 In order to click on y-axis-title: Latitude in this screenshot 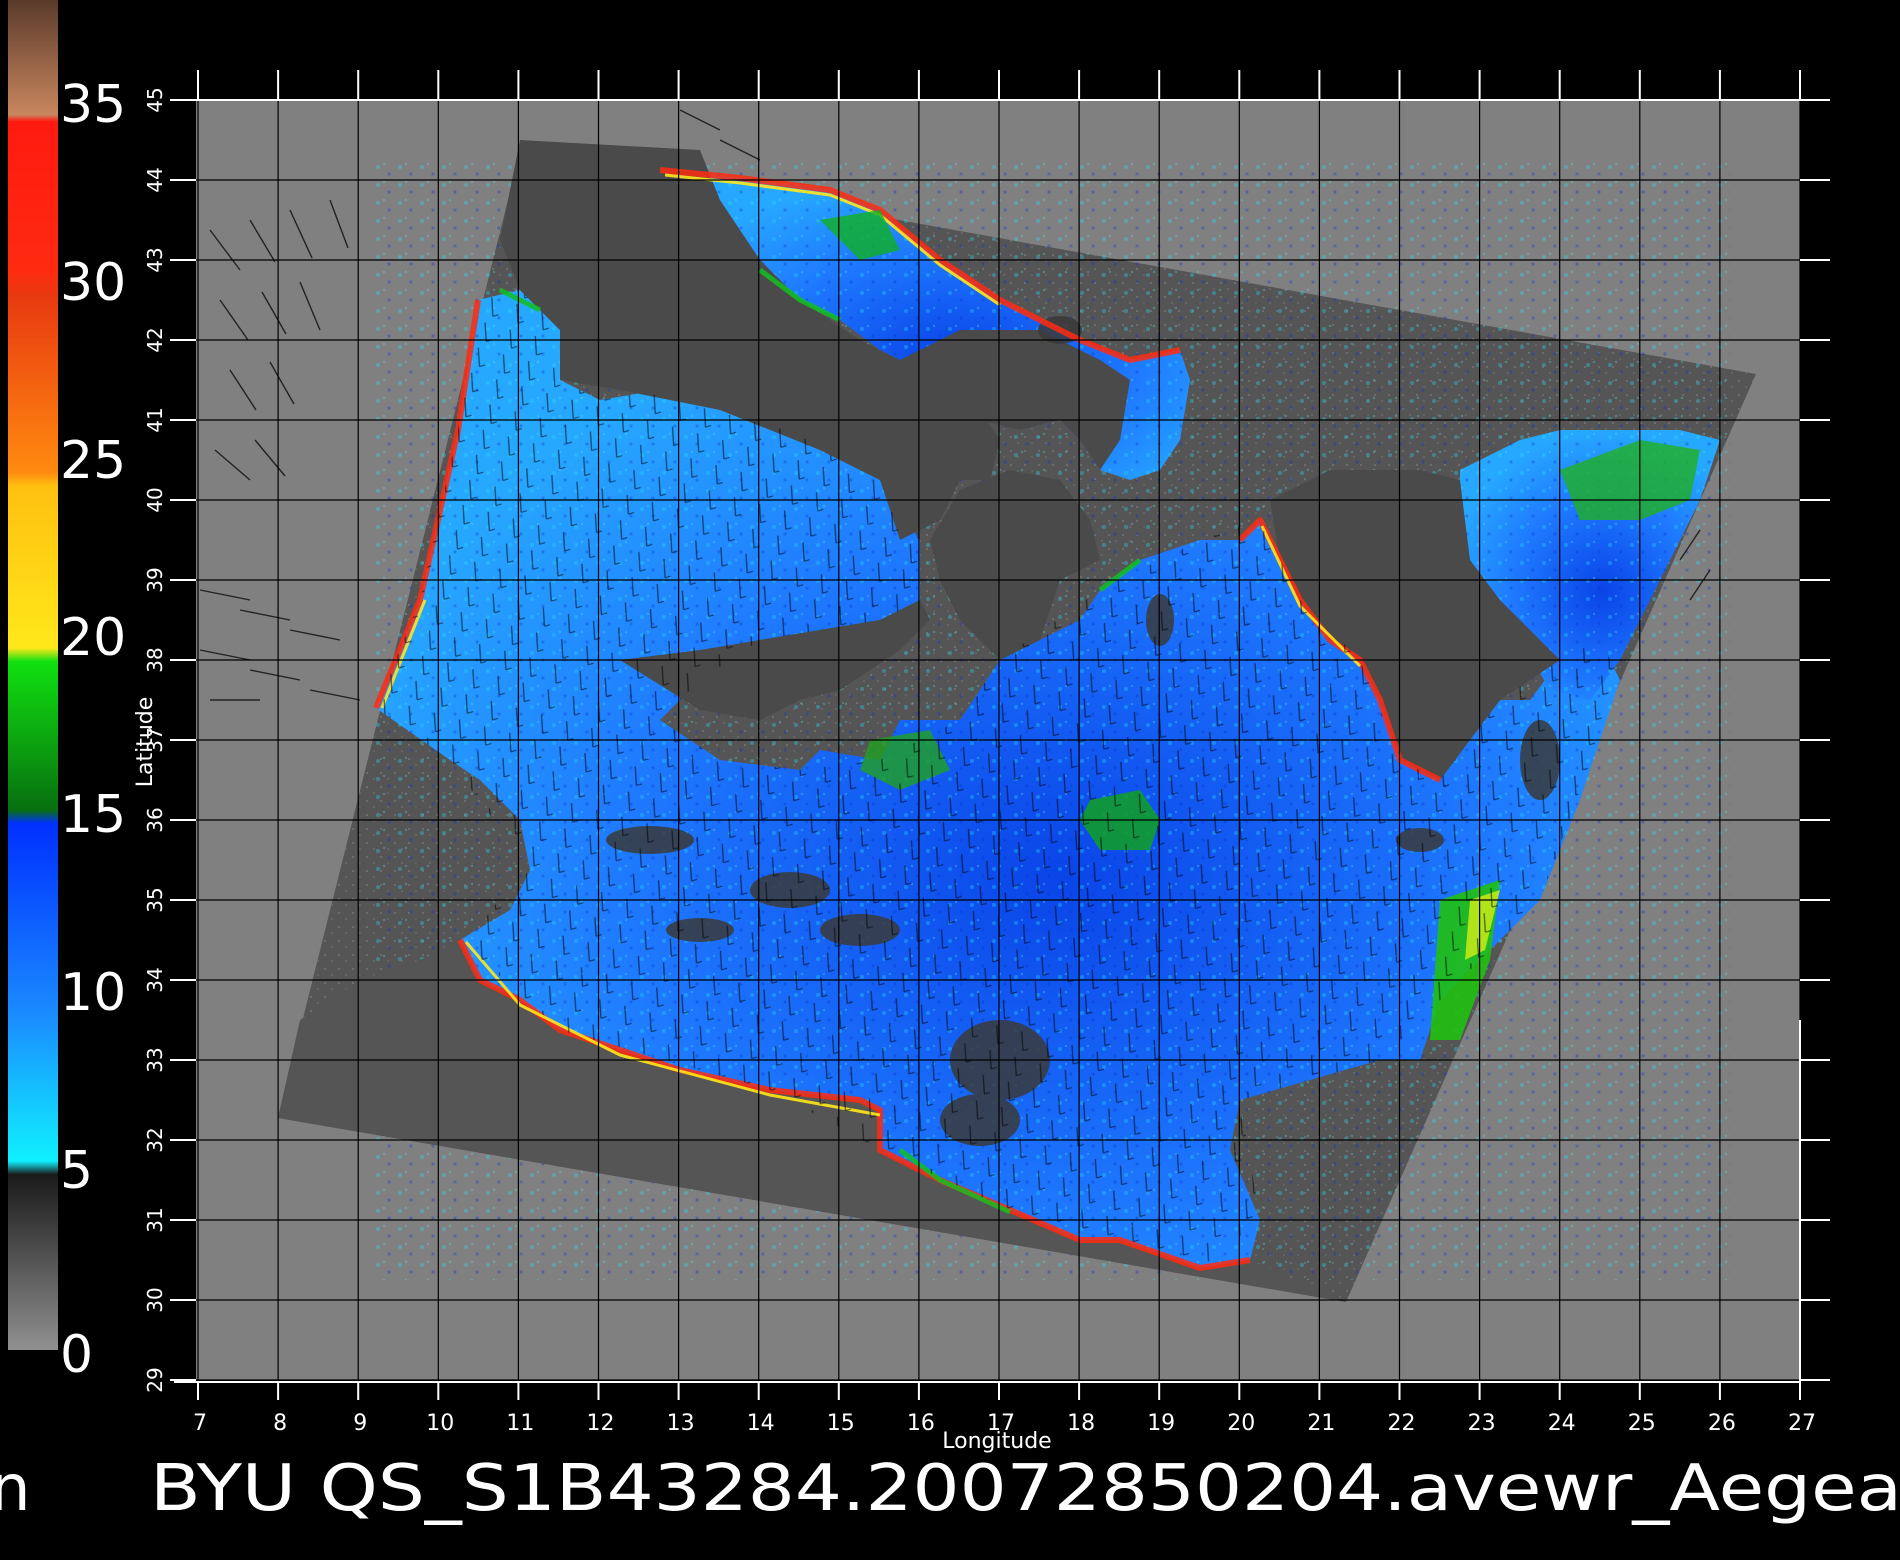, I will do `click(145, 742)`.